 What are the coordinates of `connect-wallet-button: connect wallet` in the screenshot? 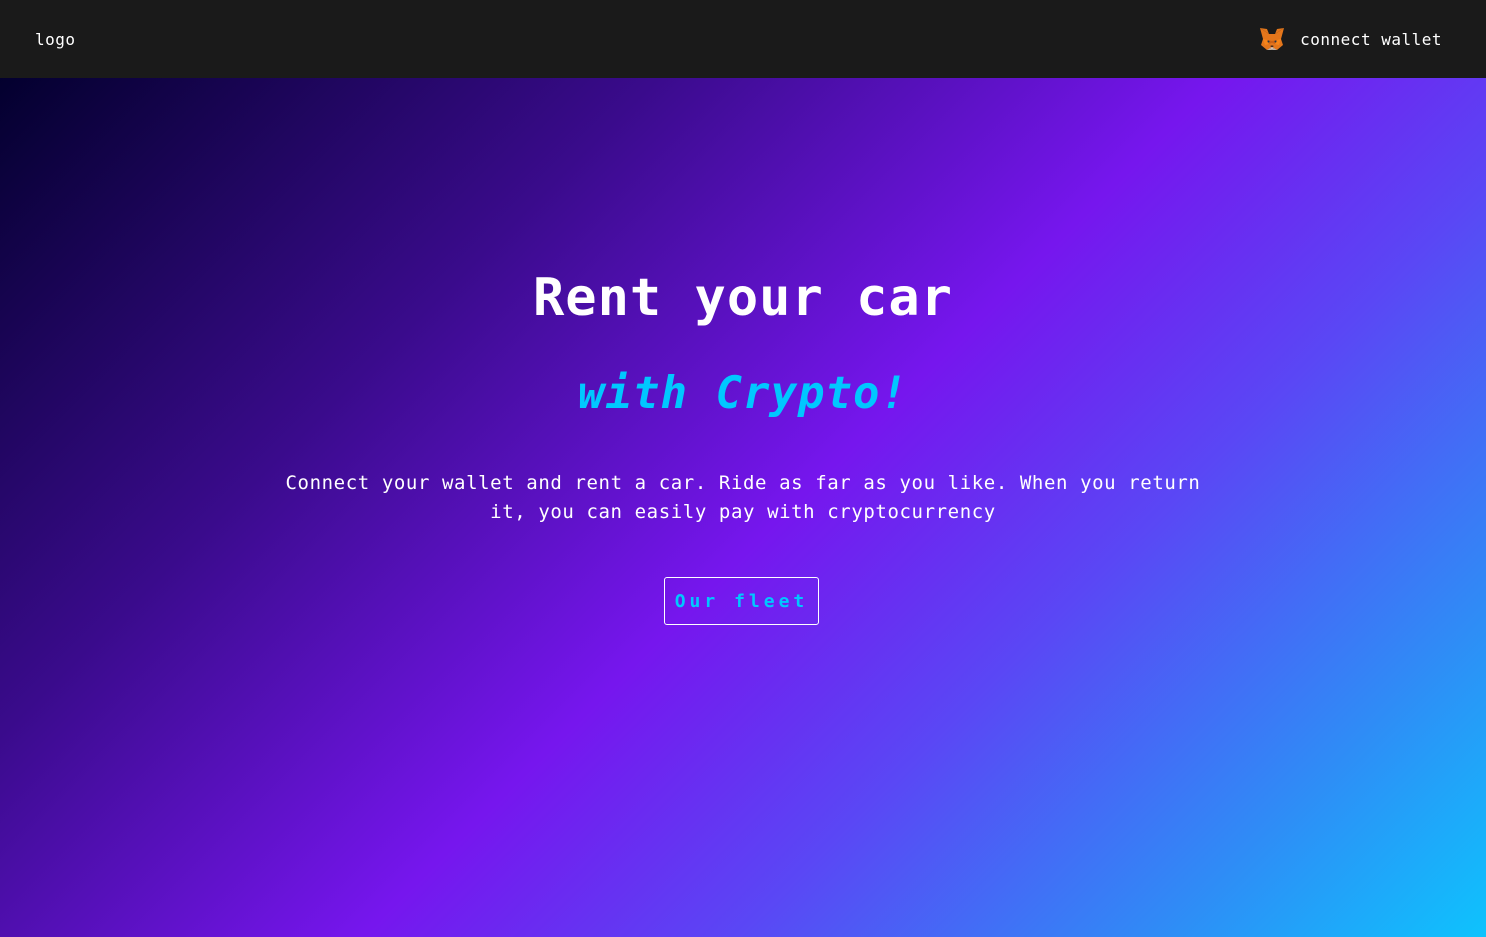 It's located at (1350, 39).